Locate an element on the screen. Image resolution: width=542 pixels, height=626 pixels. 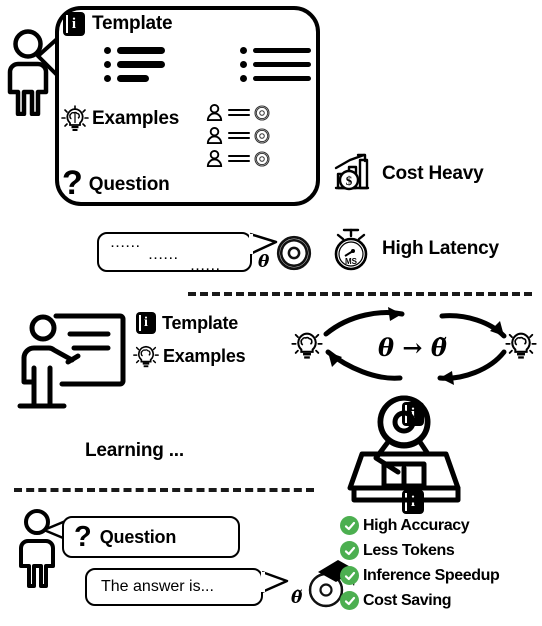
section-divider-top is located at coordinates (360, 294).